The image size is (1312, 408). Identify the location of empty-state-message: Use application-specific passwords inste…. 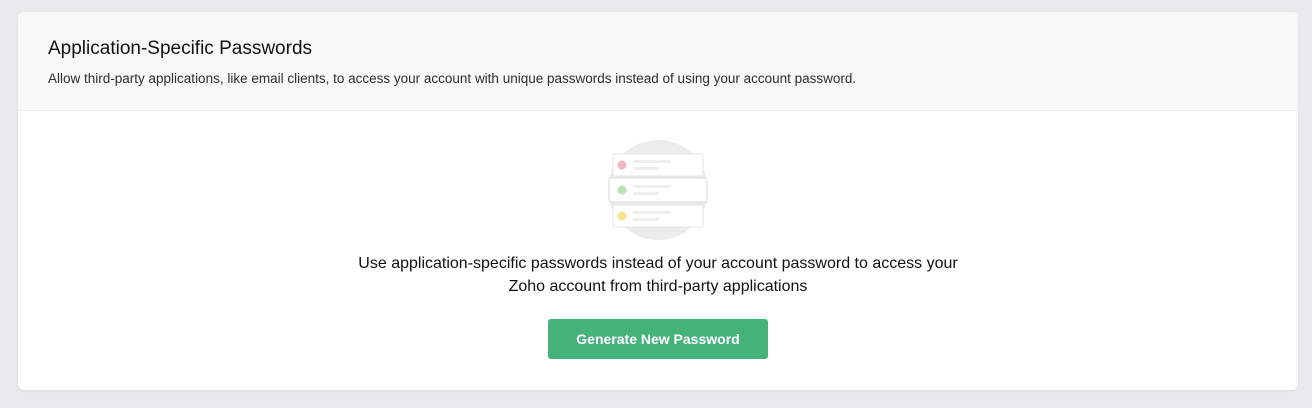
(658, 275).